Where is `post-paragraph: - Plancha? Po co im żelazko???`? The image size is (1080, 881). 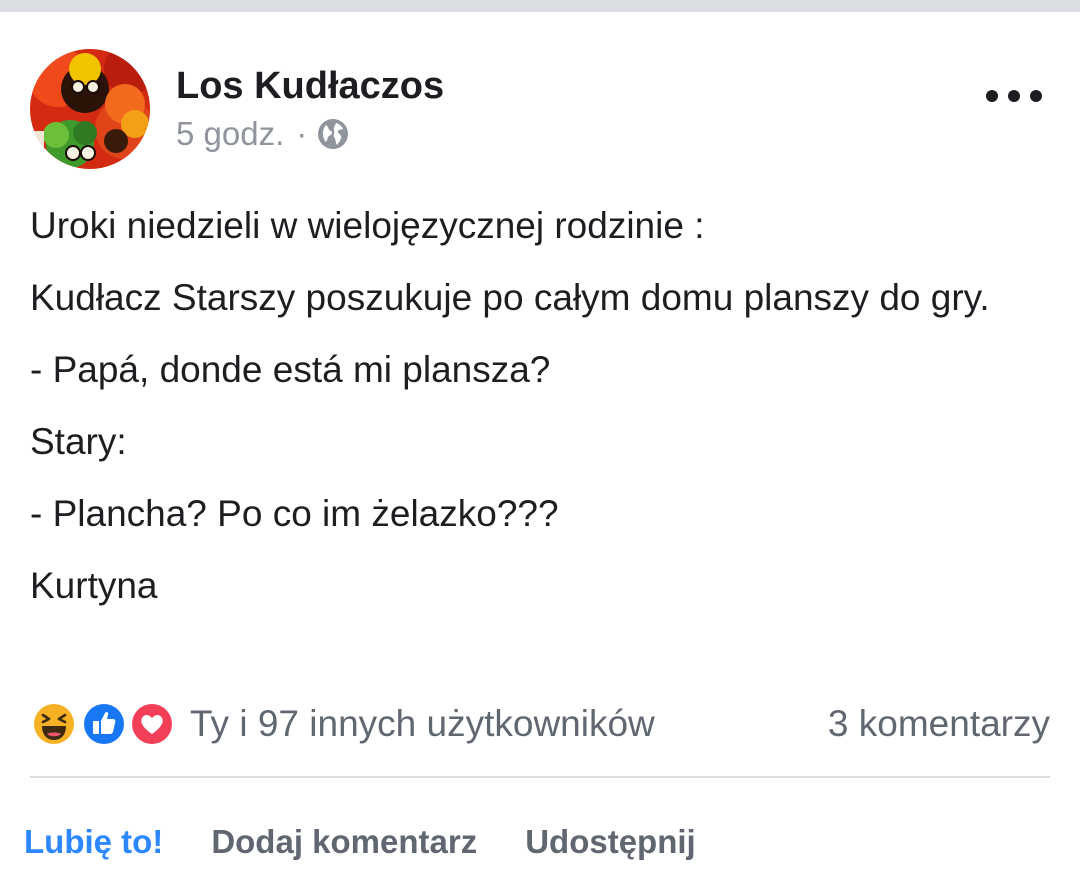 post-paragraph: - Plancha? Po co im żelazko??? is located at coordinates (294, 513).